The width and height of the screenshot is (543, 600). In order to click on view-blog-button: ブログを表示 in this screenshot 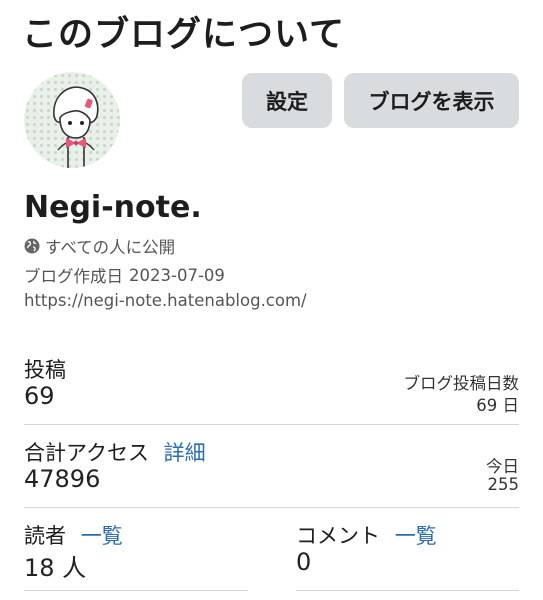, I will do `click(431, 100)`.